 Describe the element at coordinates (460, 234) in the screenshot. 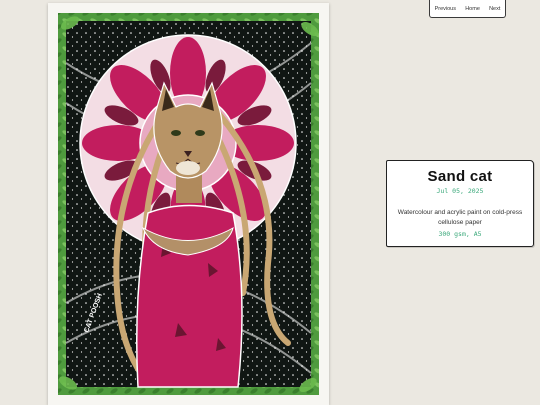

I see `artwork-specs: 300 gsm, A5` at that location.